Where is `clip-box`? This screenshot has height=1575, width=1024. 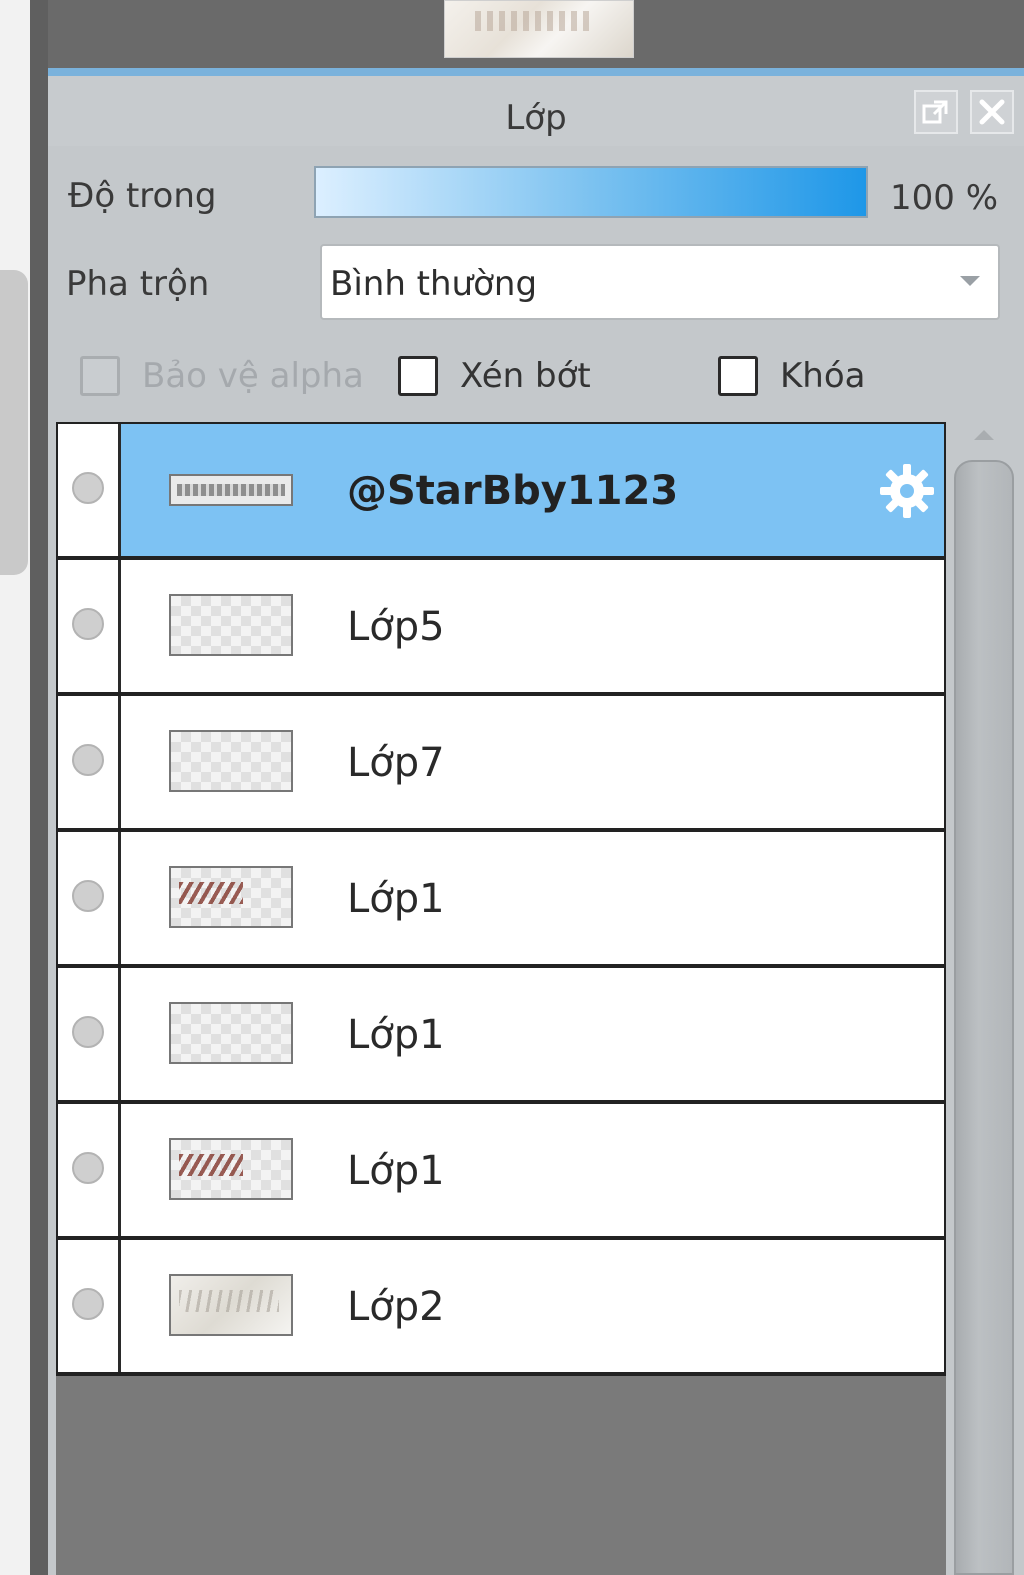
clip-box is located at coordinates (418, 376).